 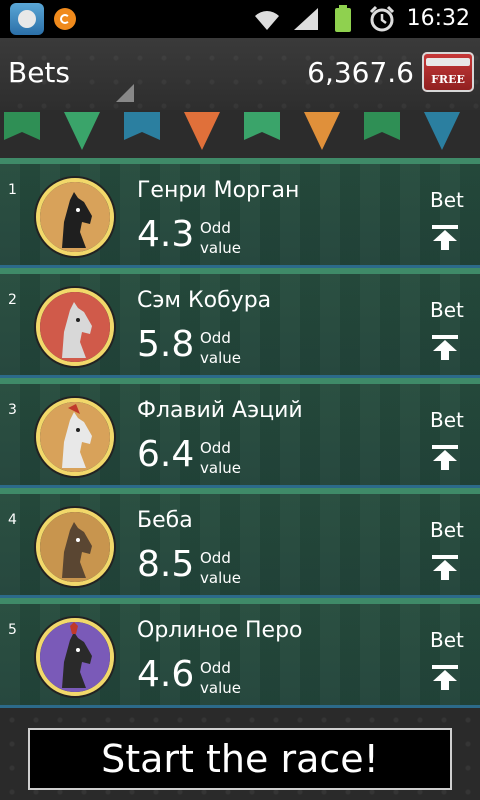 What do you see at coordinates (12, 520) in the screenshot?
I see `rank: 4` at bounding box center [12, 520].